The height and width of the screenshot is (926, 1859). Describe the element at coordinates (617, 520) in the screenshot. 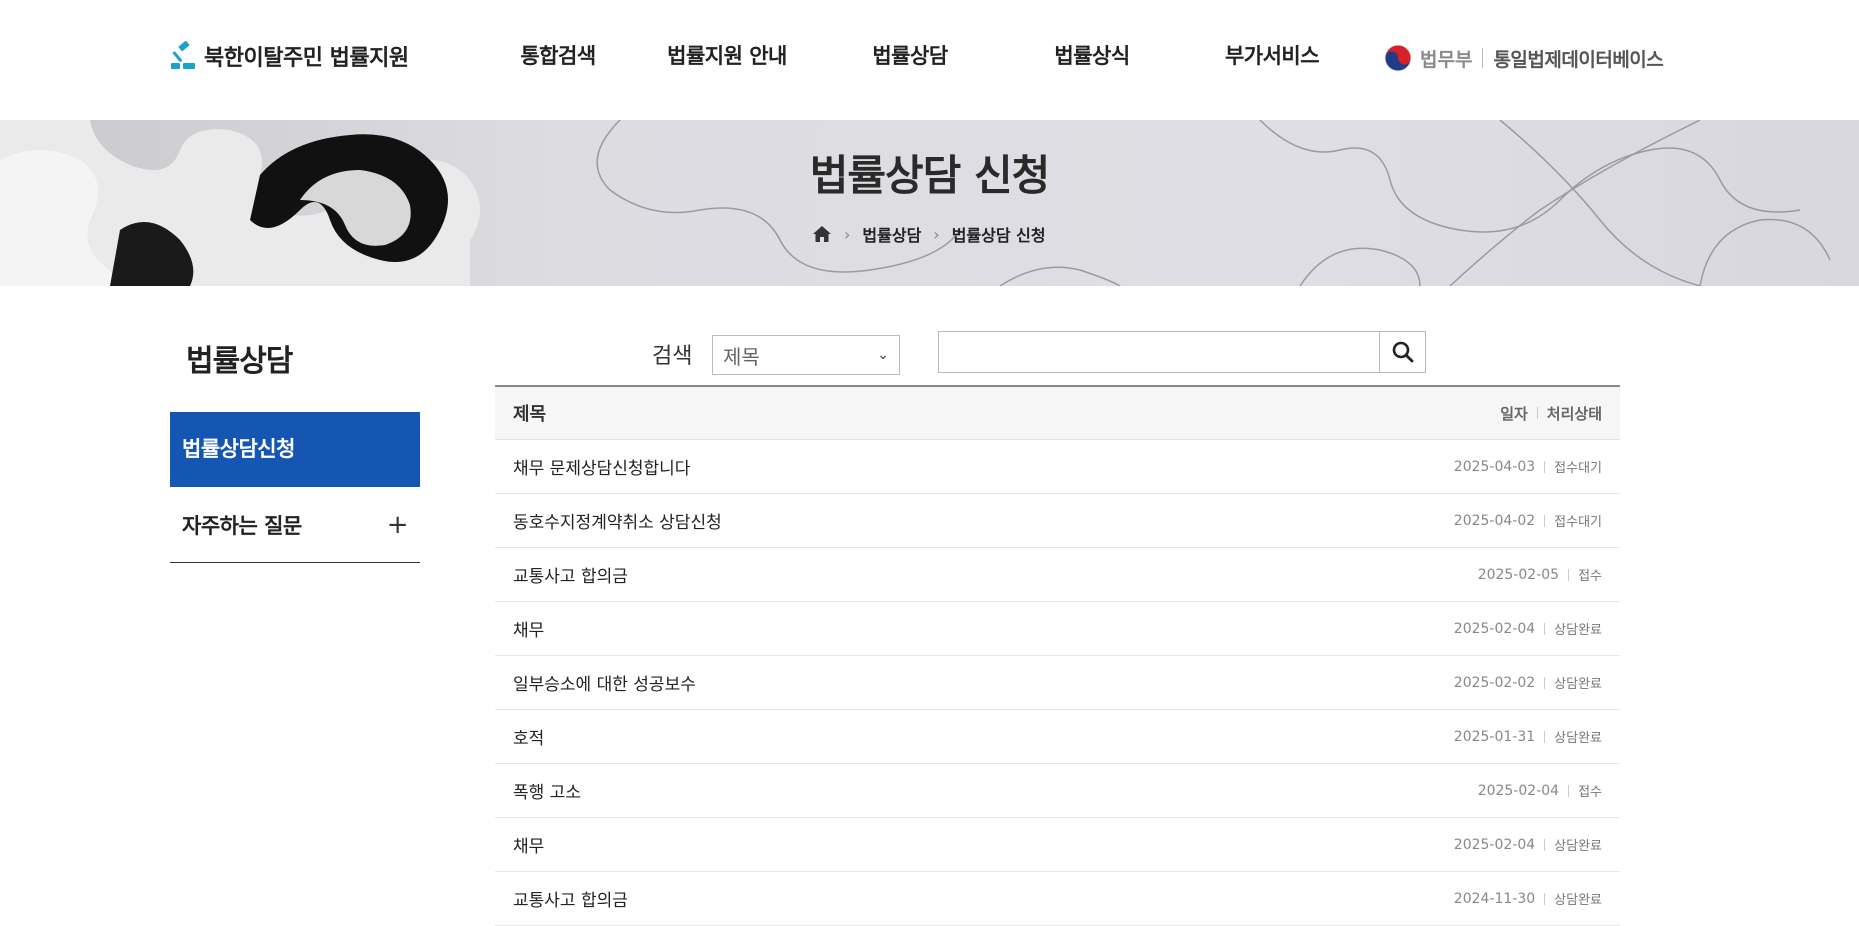

I see `row-title: 동호수지정계약취소 상담신청` at that location.